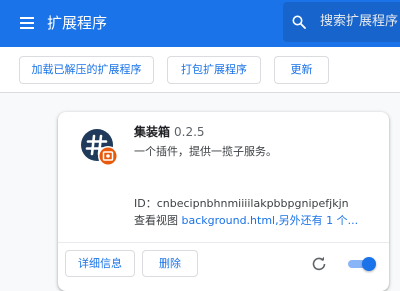 Image resolution: width=400 pixels, height=291 pixels. Describe the element at coordinates (359, 21) in the screenshot. I see `search-placeholder: 搜索扩展程序` at that location.